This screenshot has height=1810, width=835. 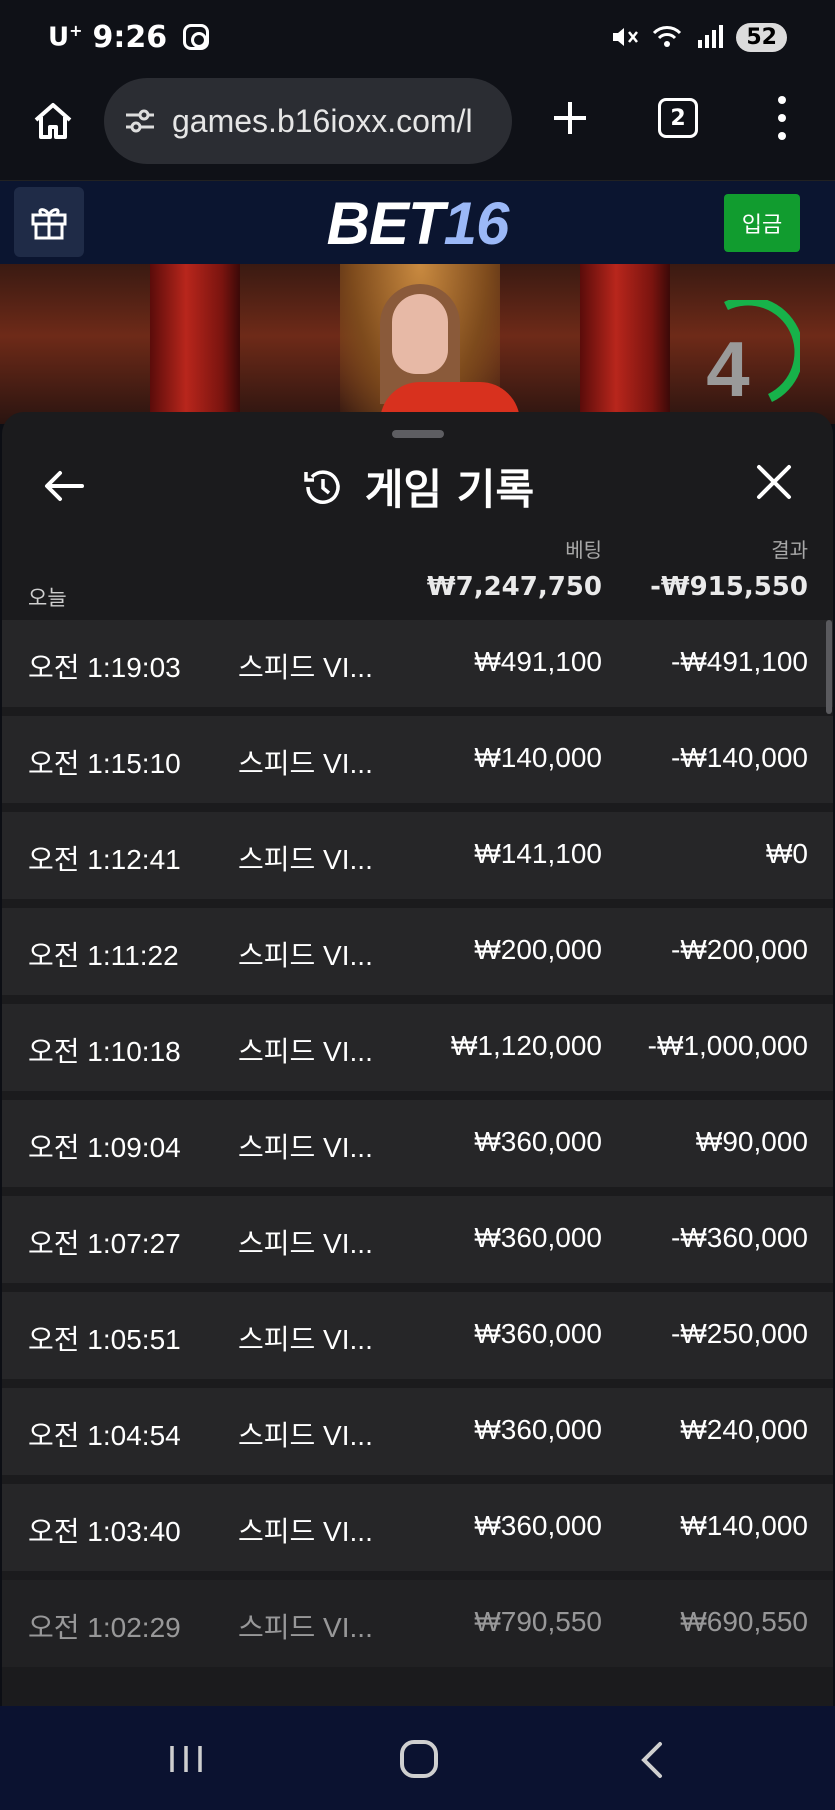 What do you see at coordinates (449, 489) in the screenshot?
I see `panel-title-text: 게임 기록` at bounding box center [449, 489].